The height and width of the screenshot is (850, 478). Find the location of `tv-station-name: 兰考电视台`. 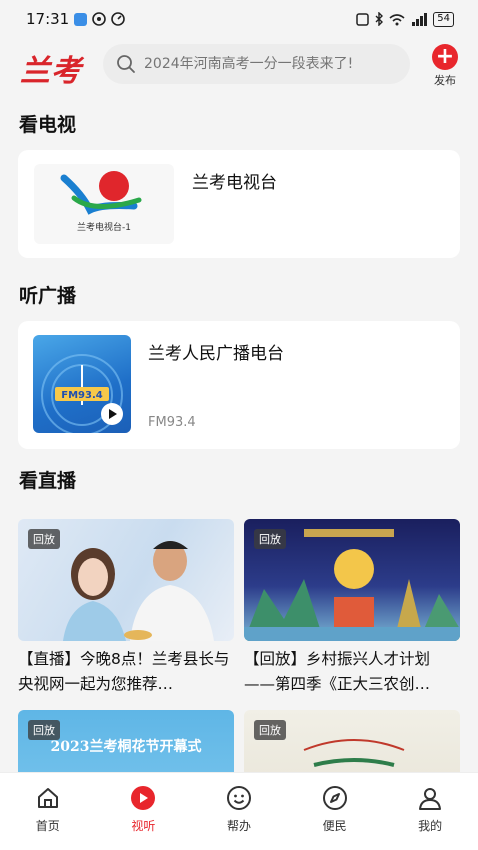

tv-station-name: 兰考电视台 is located at coordinates (234, 183).